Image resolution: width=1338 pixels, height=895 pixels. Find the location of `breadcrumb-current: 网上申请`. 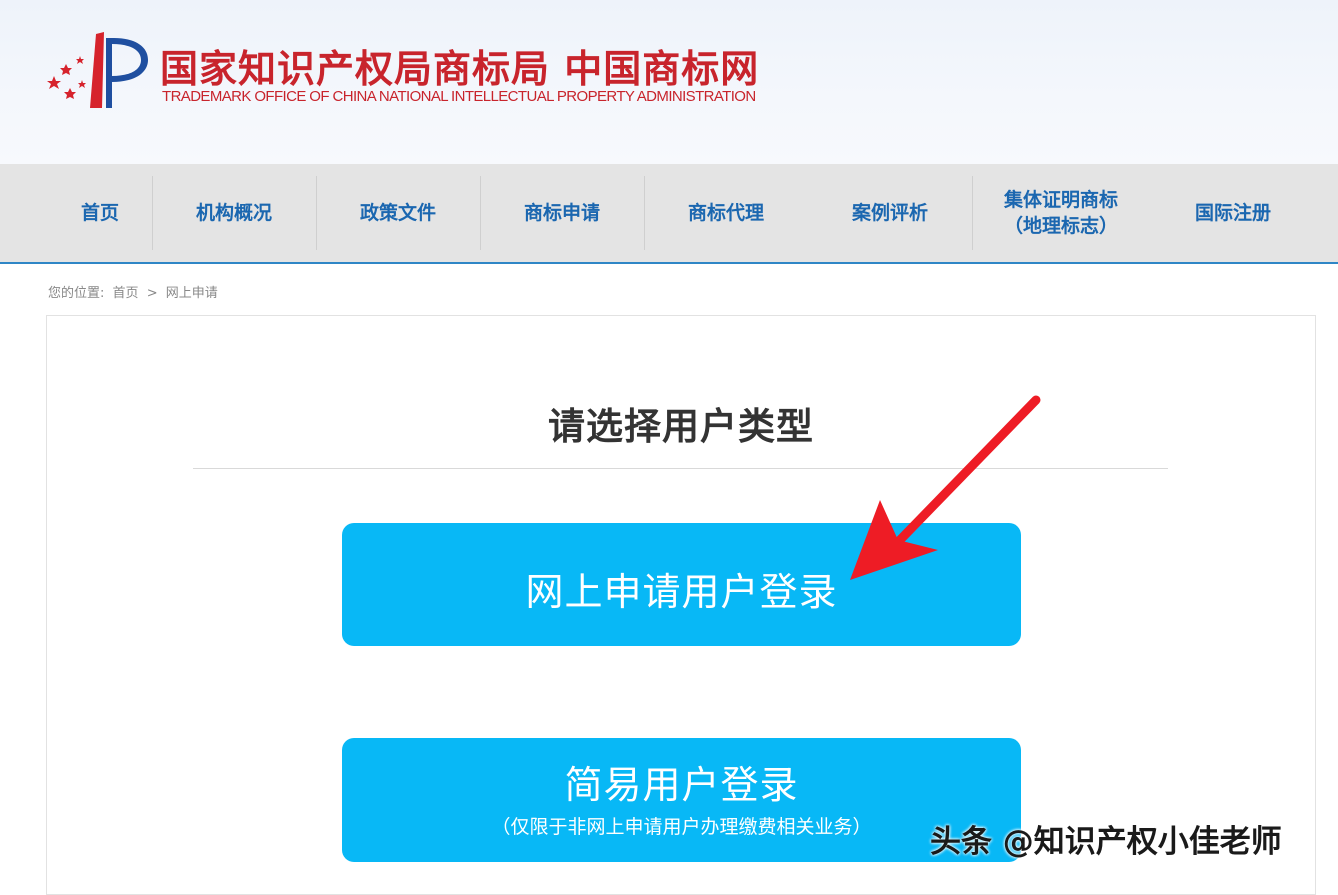

breadcrumb-current: 网上申请 is located at coordinates (191, 293).